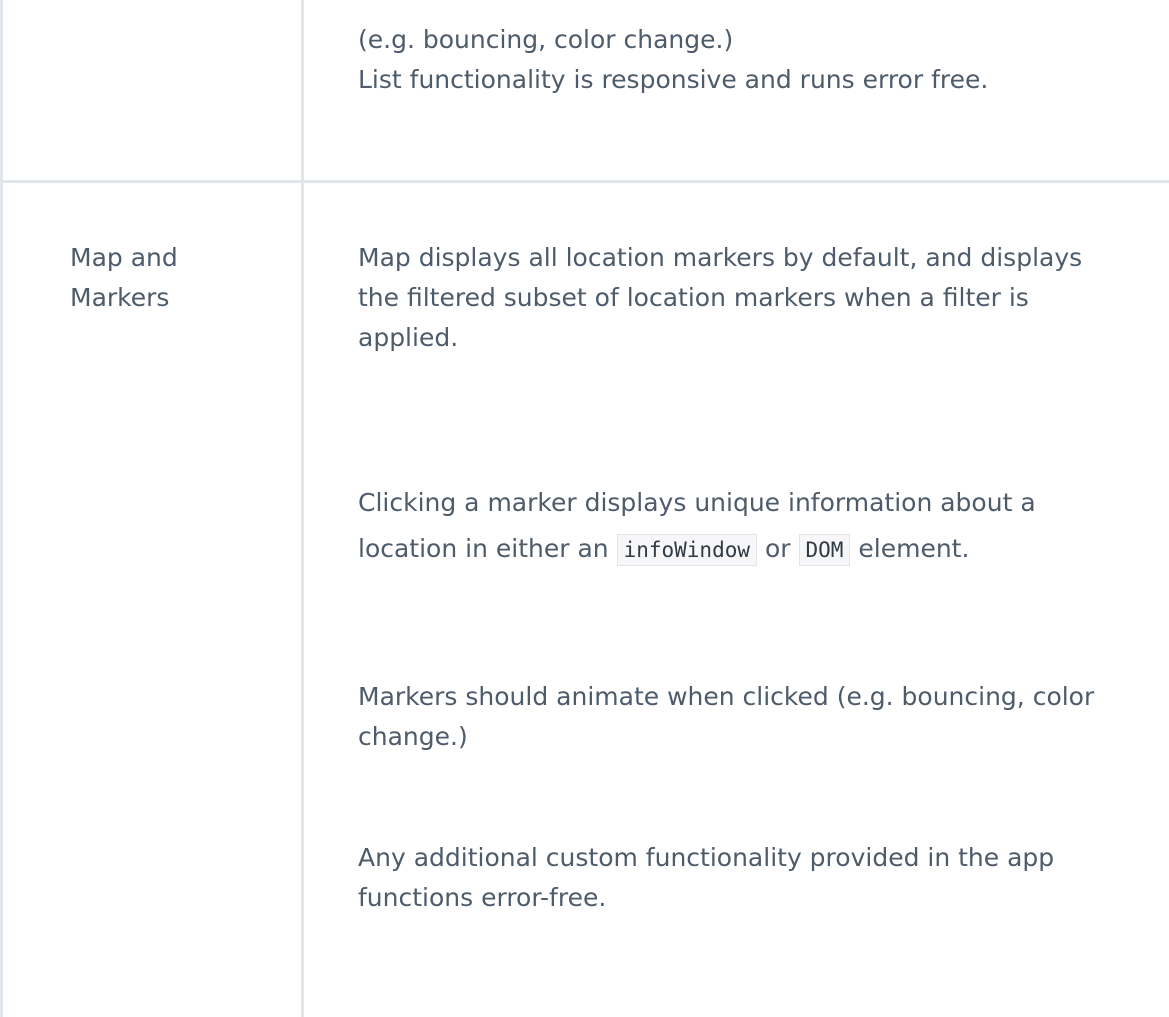 The image size is (1169, 1017). What do you see at coordinates (546, 39) in the screenshot?
I see `previous-spec-line: (e.g. bouncing, color change.)` at bounding box center [546, 39].